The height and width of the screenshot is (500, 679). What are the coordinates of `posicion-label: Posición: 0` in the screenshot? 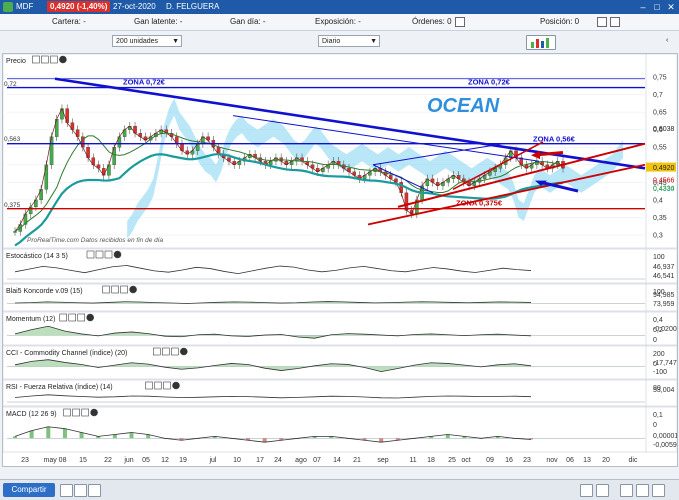 It's located at (560, 21).